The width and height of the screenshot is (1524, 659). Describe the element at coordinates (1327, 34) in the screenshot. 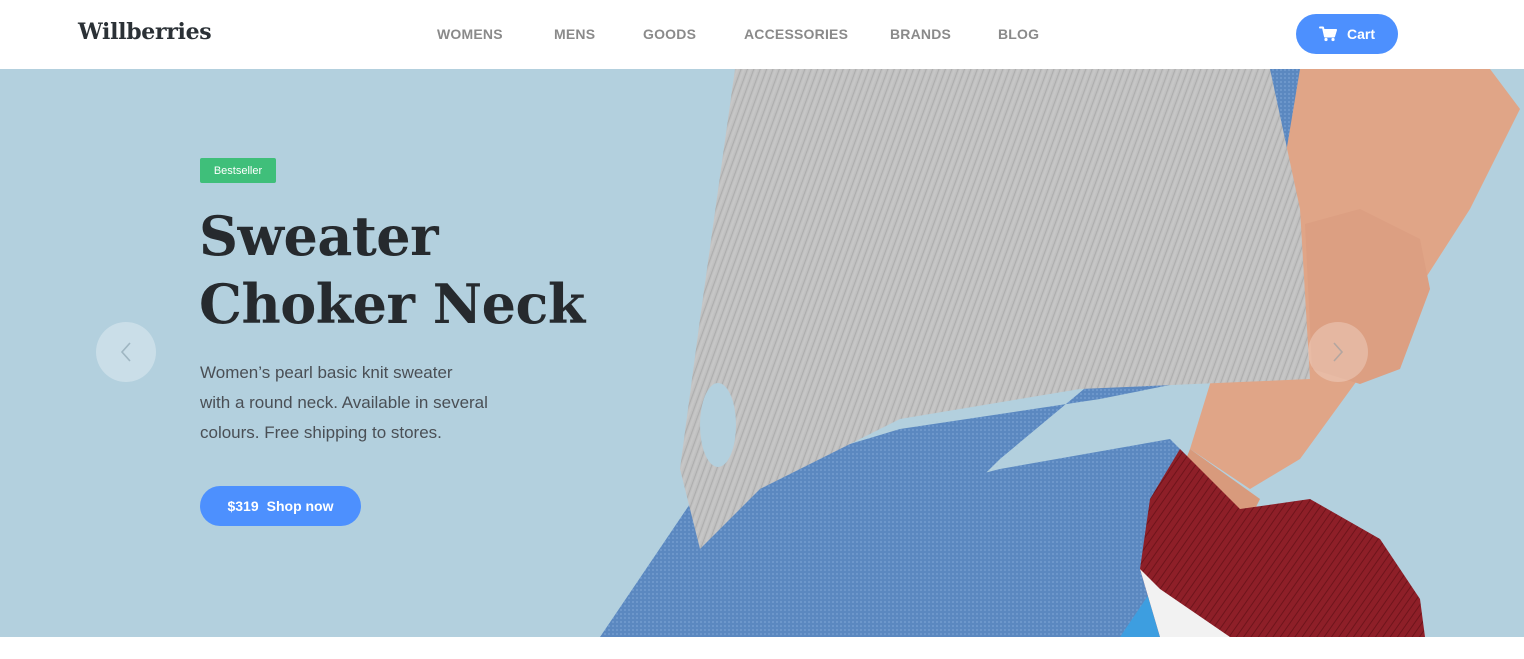

I see `cart-icon` at that location.